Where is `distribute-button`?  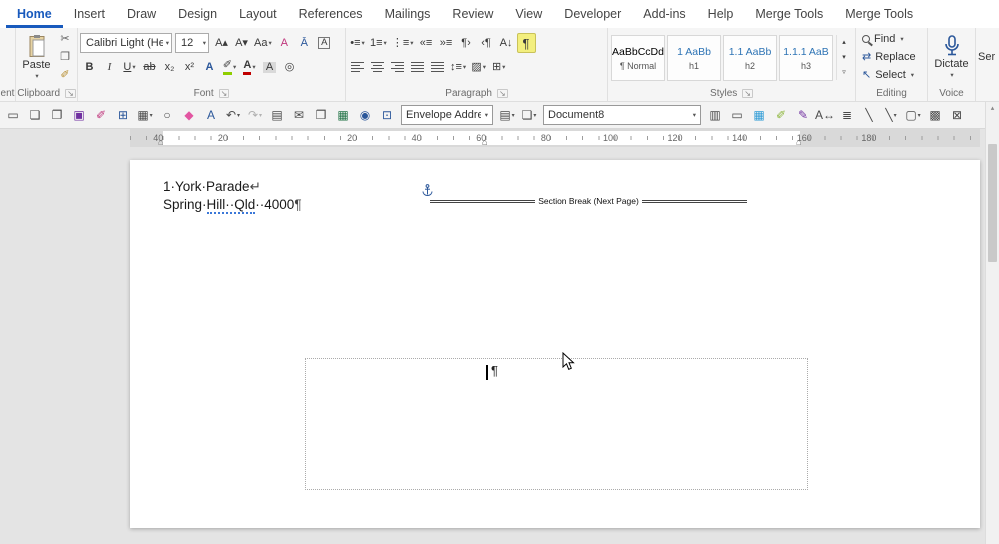 distribute-button is located at coordinates (437, 67).